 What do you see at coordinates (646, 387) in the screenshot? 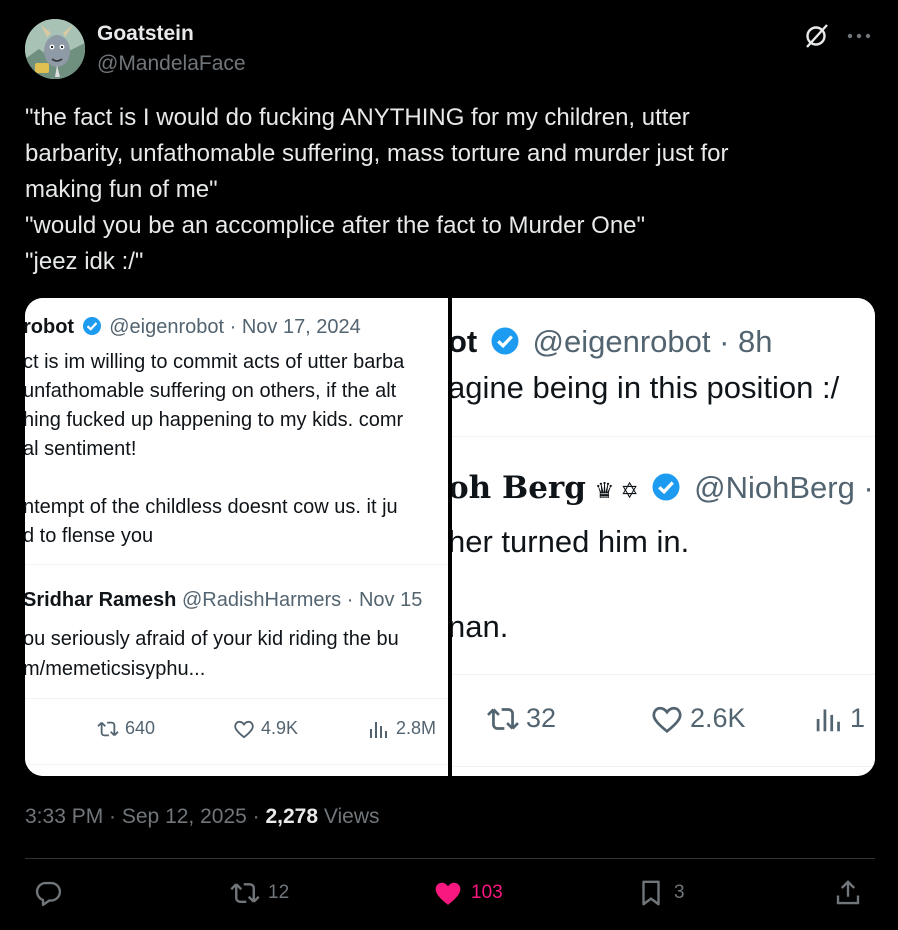
I see `zoomed-tweet-body: agine being in this position :/` at bounding box center [646, 387].